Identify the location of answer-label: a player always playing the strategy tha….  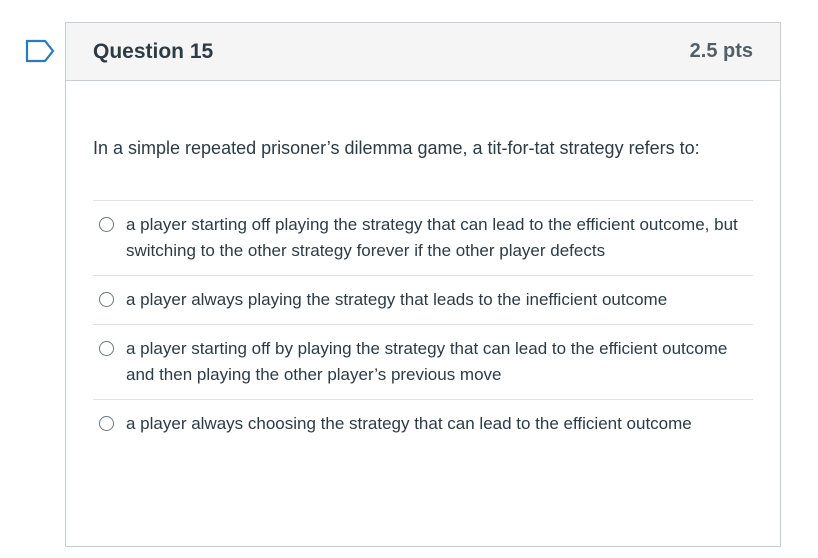
(396, 300).